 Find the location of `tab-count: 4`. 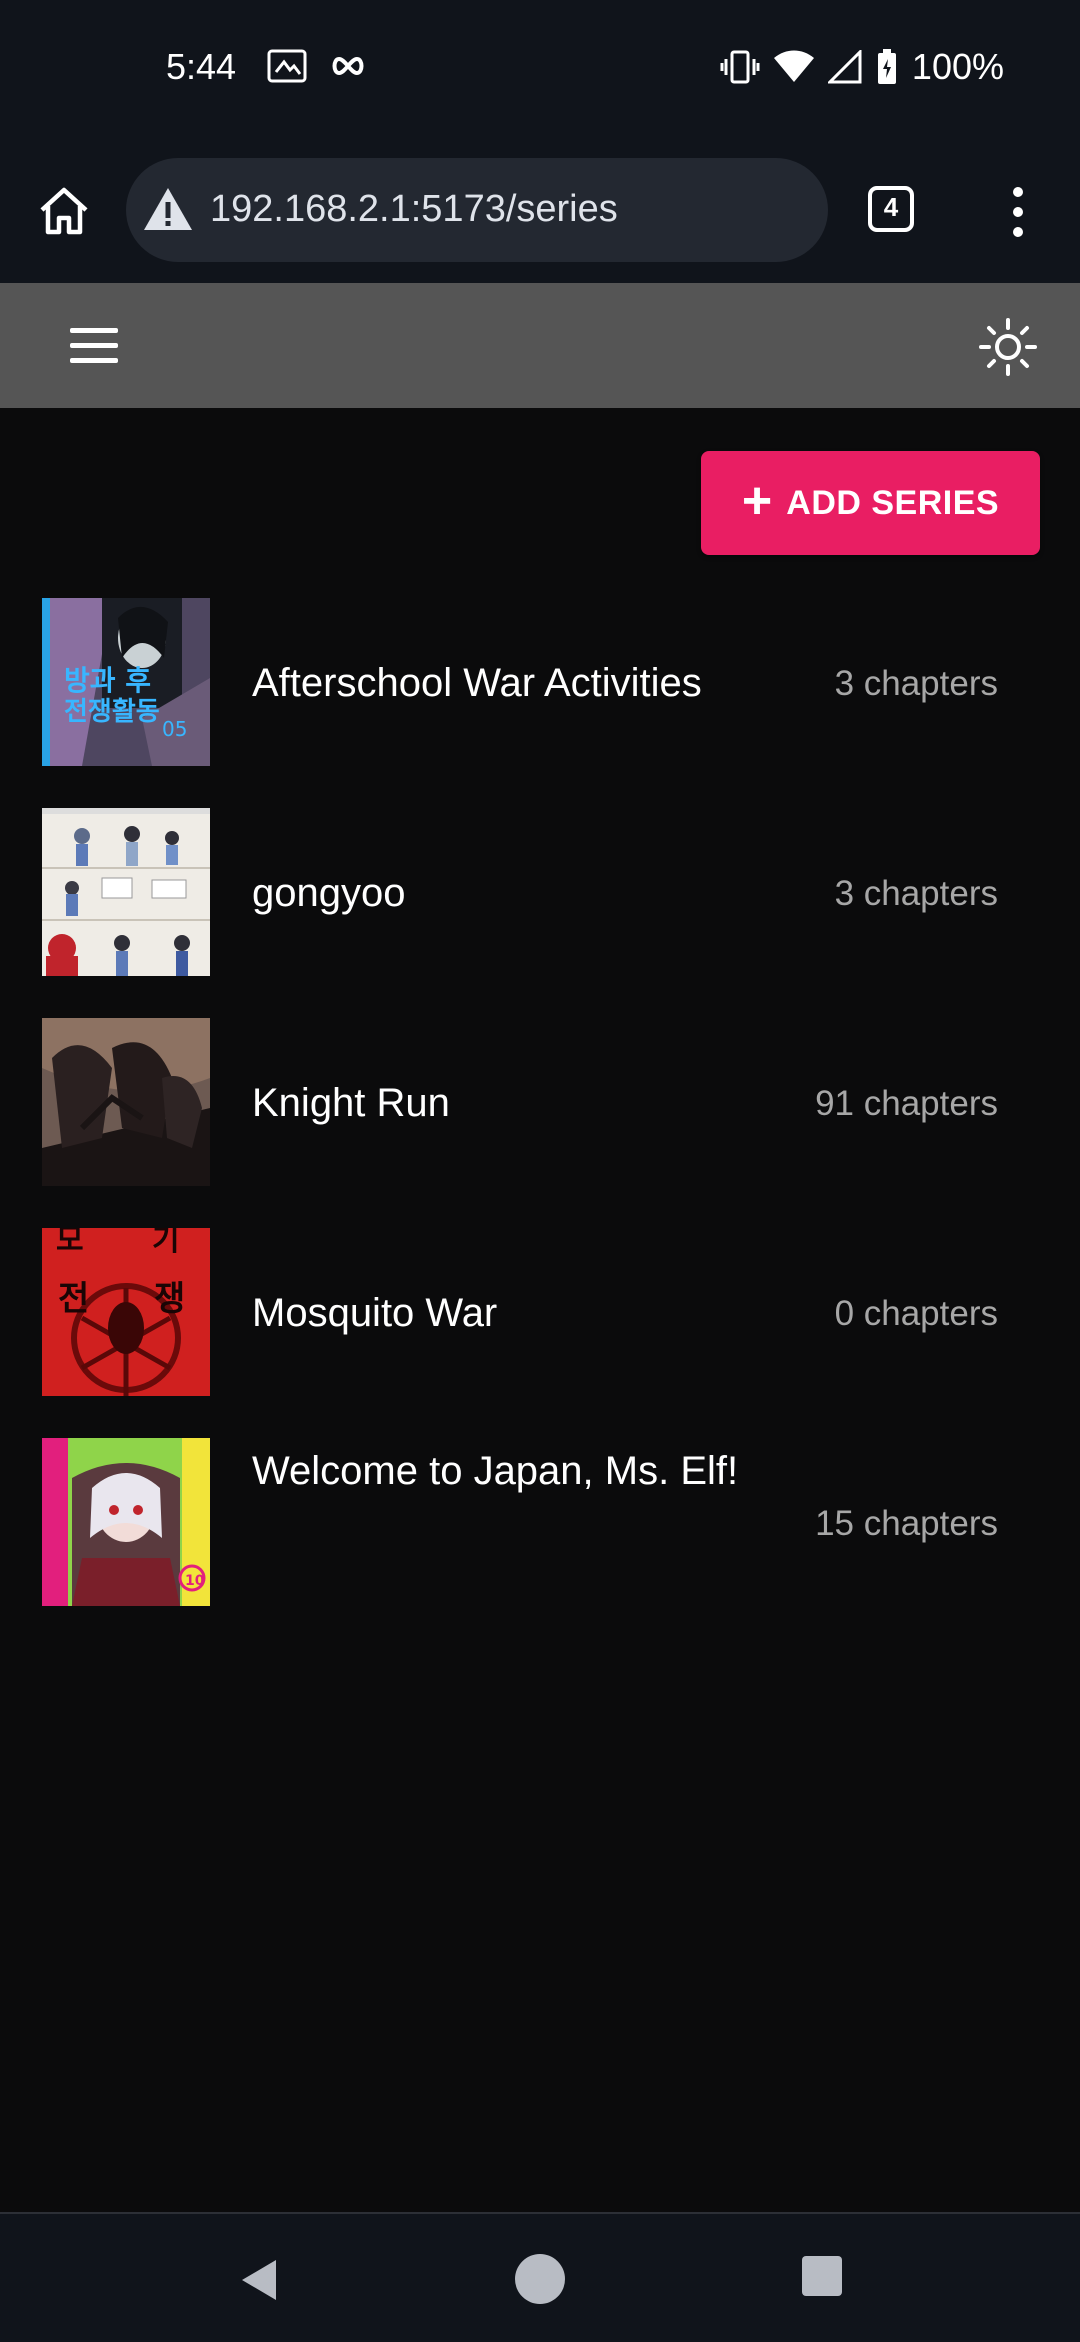

tab-count: 4 is located at coordinates (891, 207).